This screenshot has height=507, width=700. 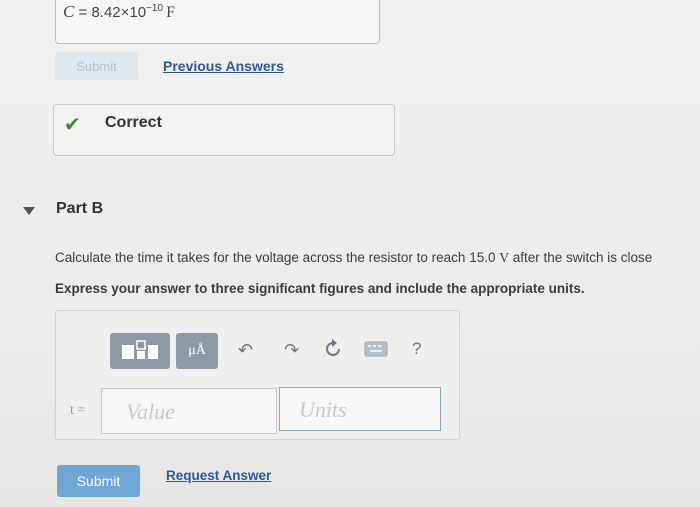 What do you see at coordinates (79, 209) in the screenshot?
I see `part-b-title: Part B` at bounding box center [79, 209].